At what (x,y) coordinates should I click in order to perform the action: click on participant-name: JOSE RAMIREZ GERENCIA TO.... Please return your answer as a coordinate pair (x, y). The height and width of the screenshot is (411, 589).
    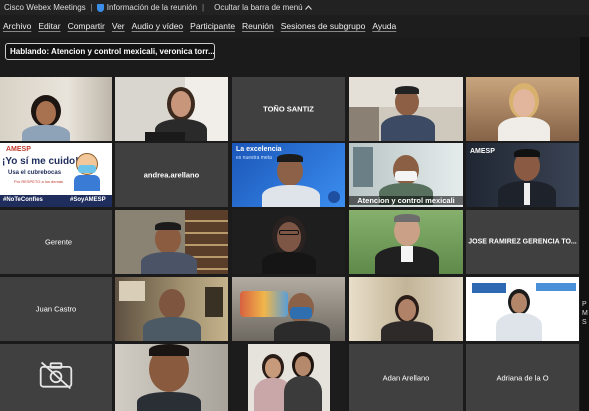
    Looking at the image, I should click on (522, 242).